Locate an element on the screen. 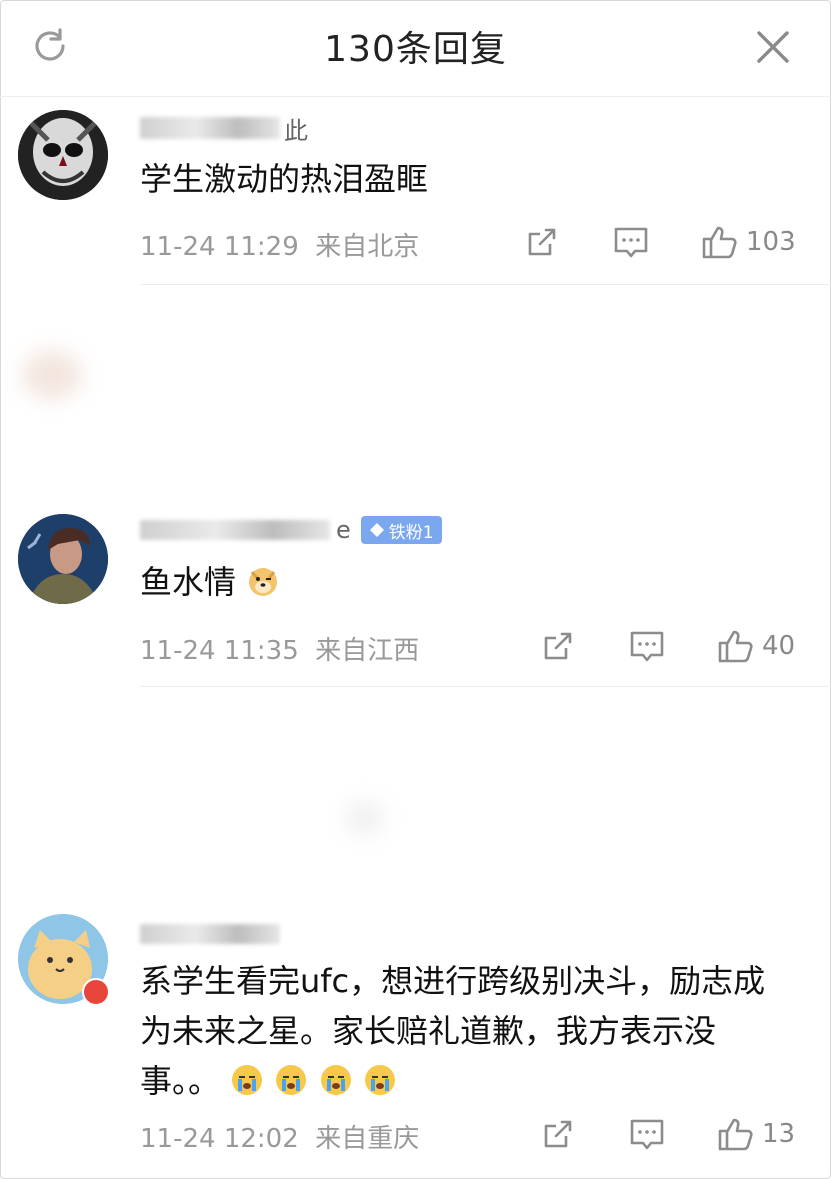 The width and height of the screenshot is (831, 1179). comment-text: 学生激动的热泪盈眶 is located at coordinates (284, 179).